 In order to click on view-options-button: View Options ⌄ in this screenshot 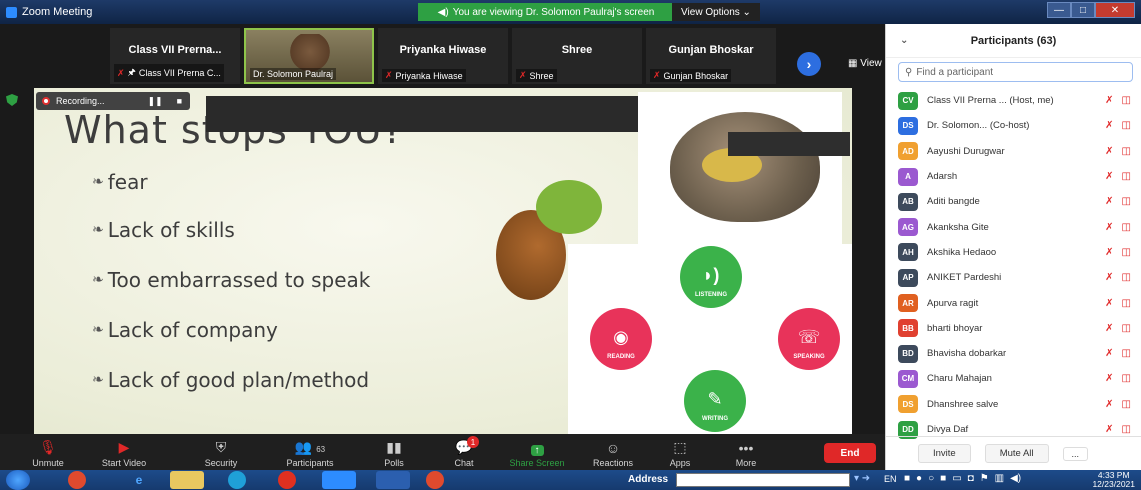, I will do `click(716, 12)`.